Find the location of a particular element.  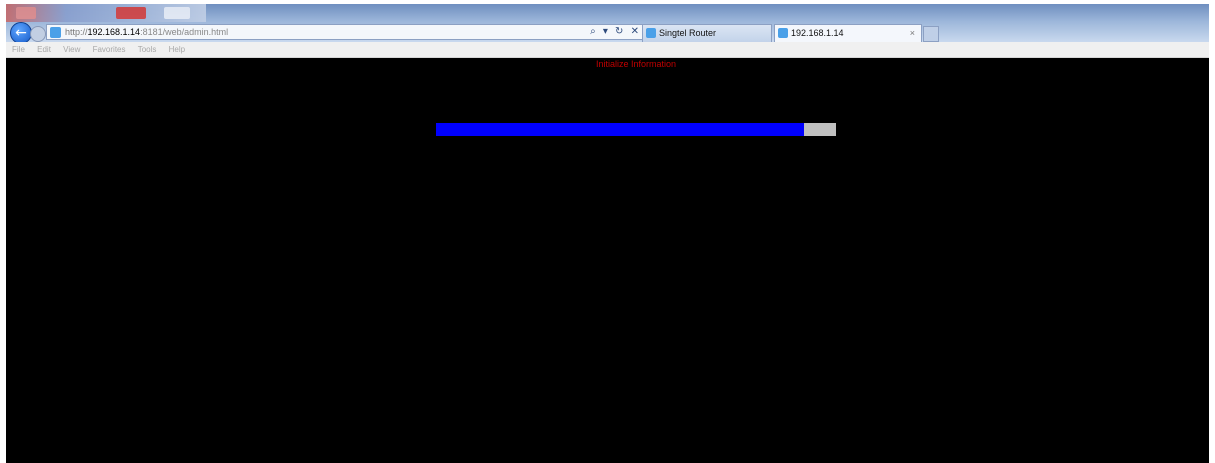

address-host: 192.168.1.14 is located at coordinates (114, 32).